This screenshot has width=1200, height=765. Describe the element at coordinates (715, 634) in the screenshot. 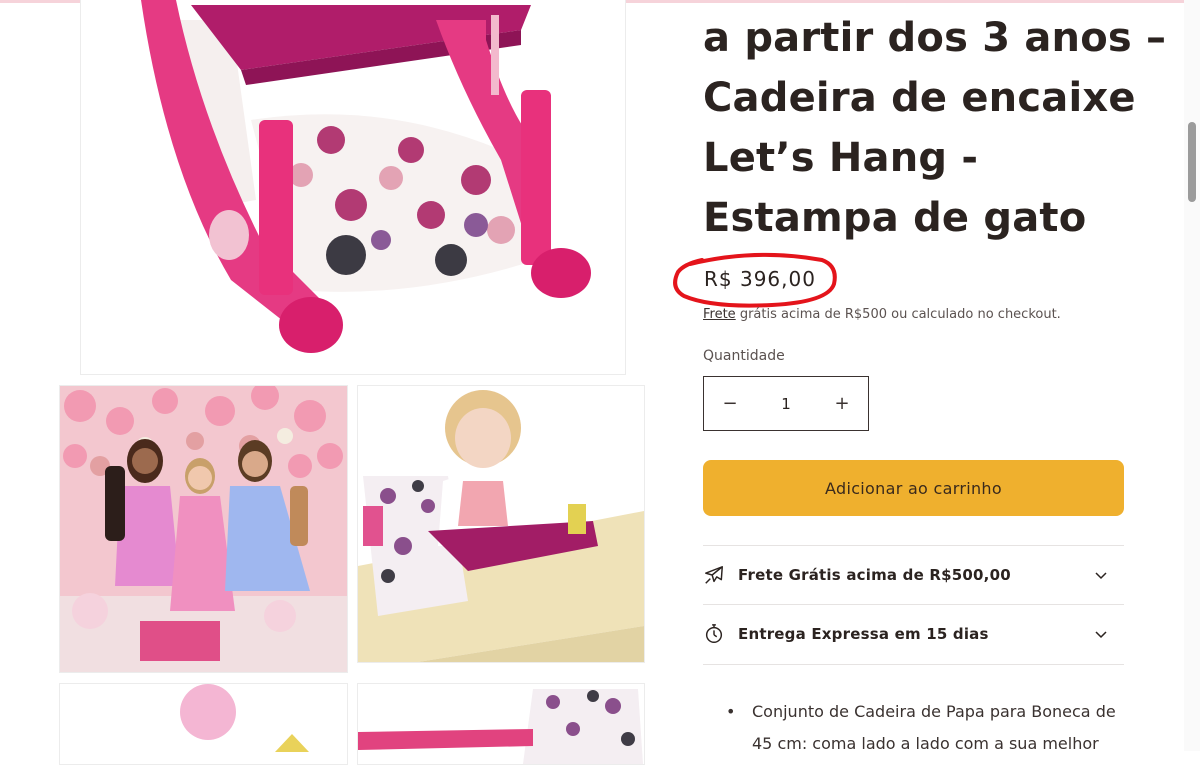

I see `stopwatch-icon` at that location.